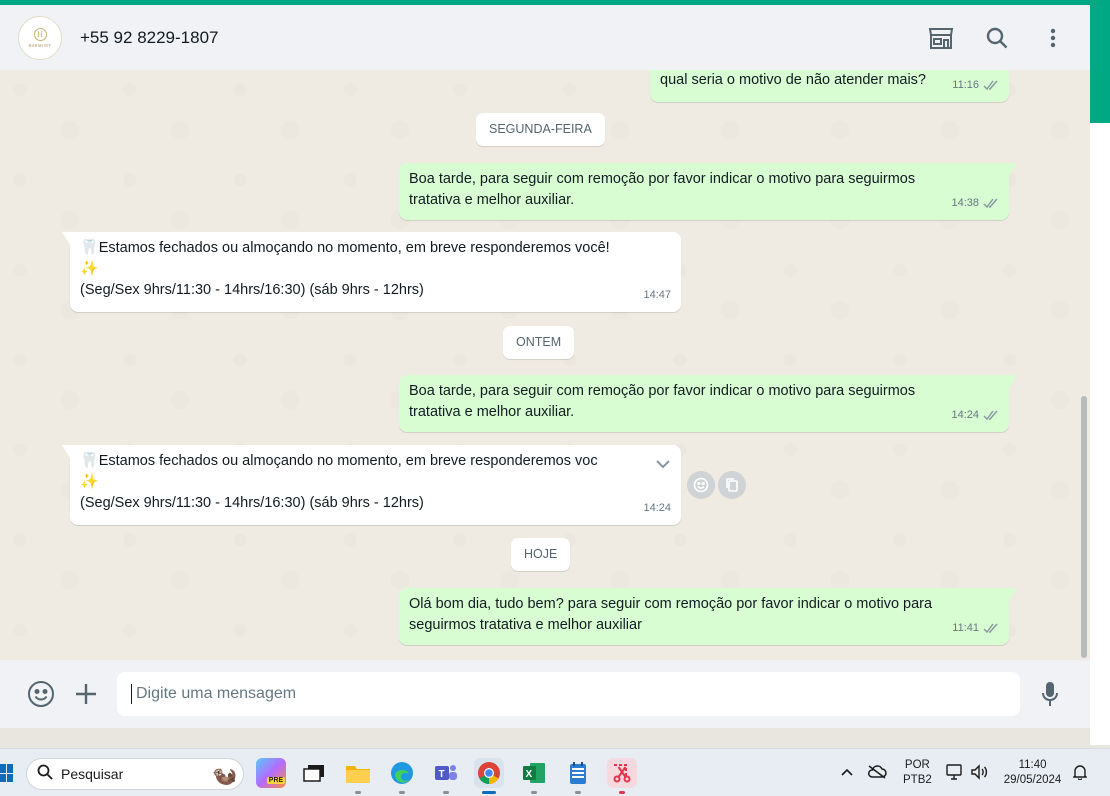 The height and width of the screenshot is (796, 1110). Describe the element at coordinates (402, 792) in the screenshot. I see `edge-running-indicator` at that location.